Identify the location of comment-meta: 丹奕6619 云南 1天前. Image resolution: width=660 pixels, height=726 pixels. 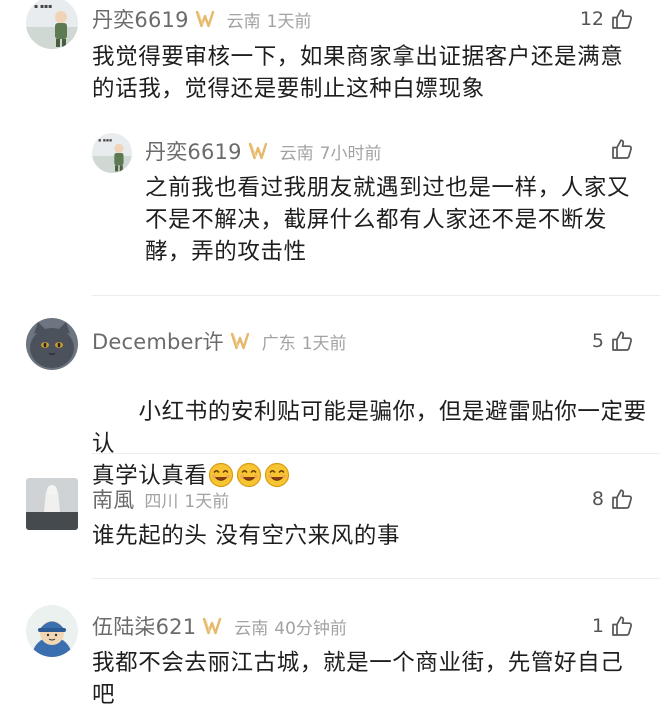
(201, 19).